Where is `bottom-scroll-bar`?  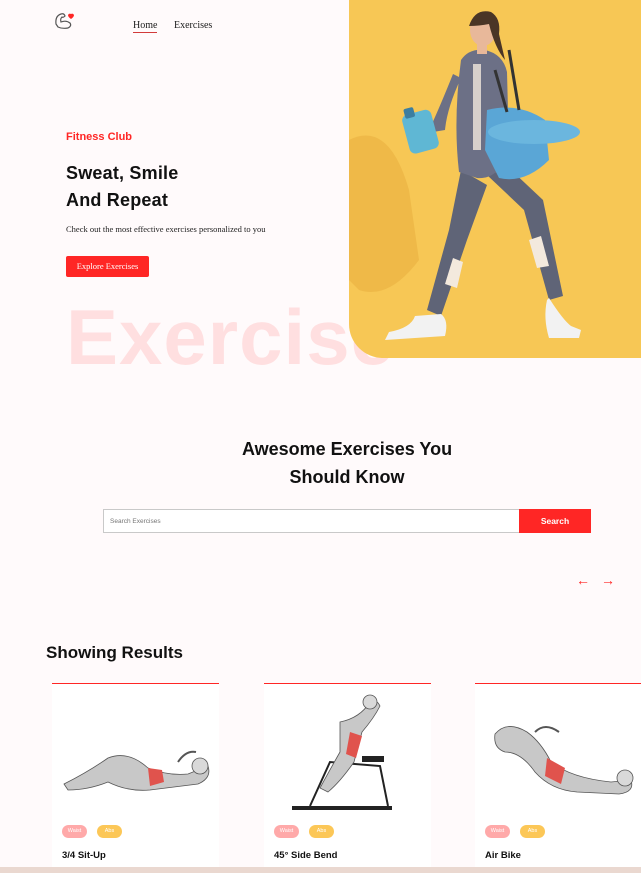 bottom-scroll-bar is located at coordinates (320, 870).